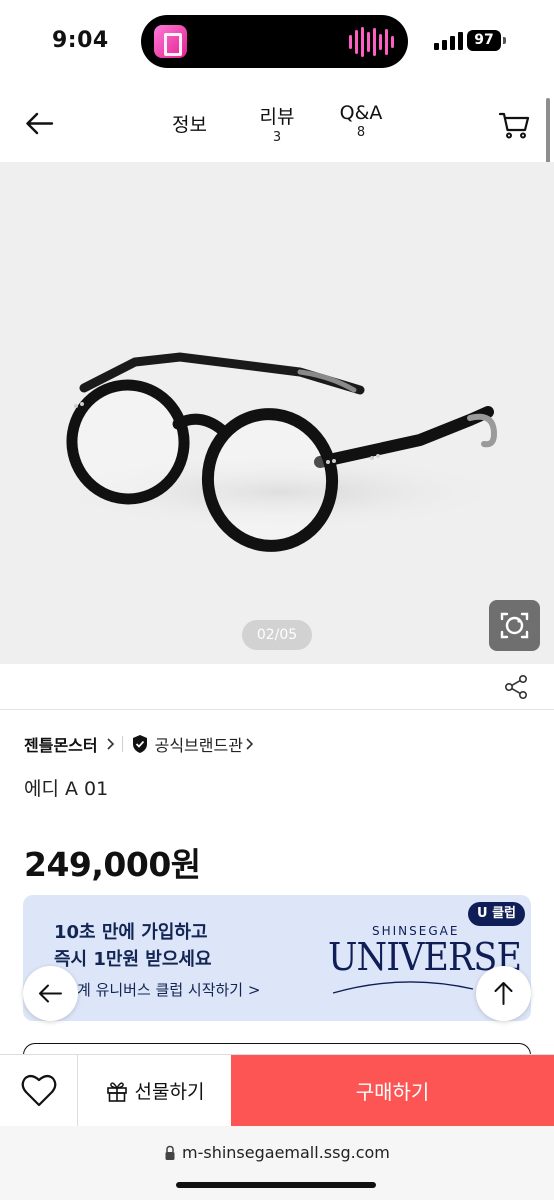  I want to click on battery-tip, so click(504, 40).